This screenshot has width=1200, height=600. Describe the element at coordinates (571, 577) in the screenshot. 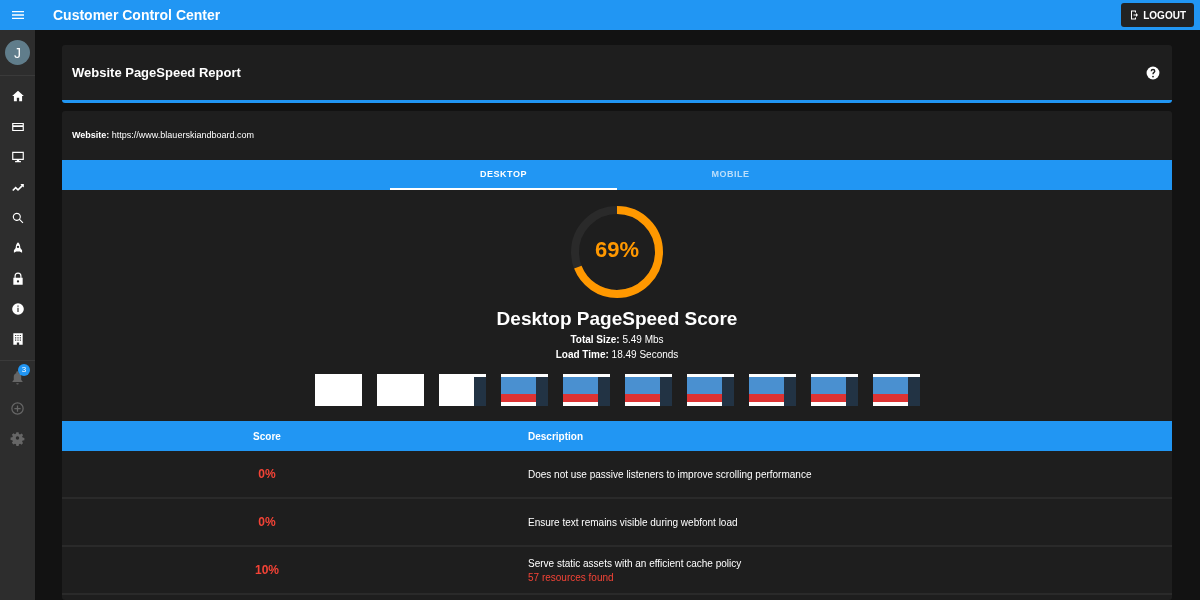

I see `detail-text: 57 resources found` at that location.